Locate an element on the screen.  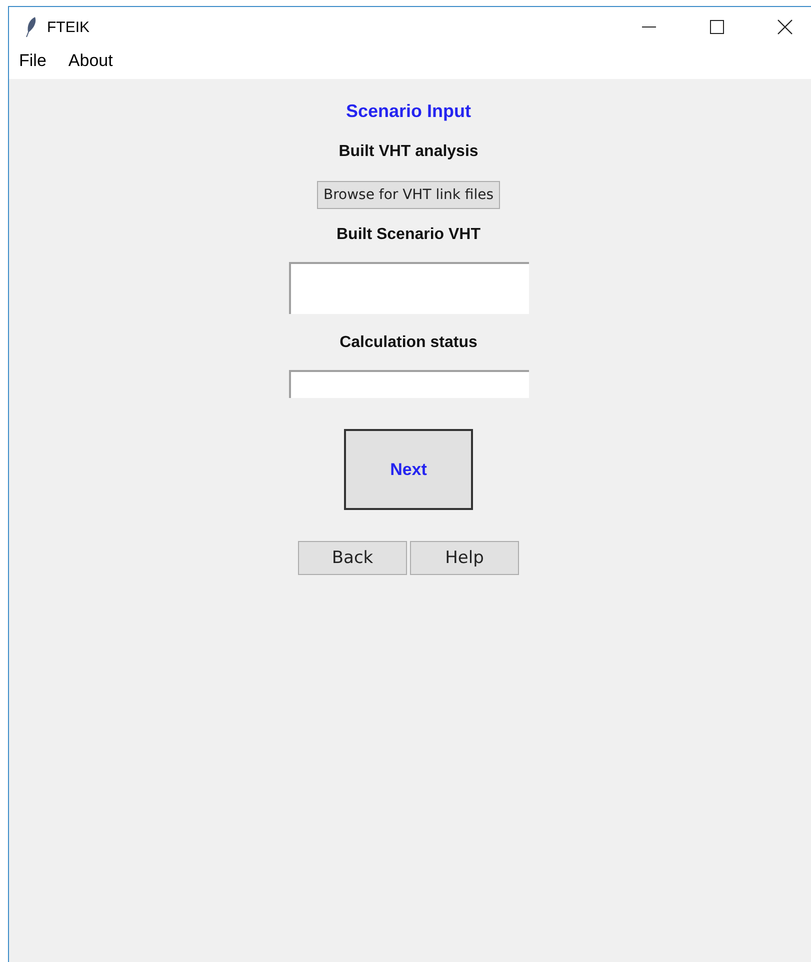
window-title: FTEIK is located at coordinates (68, 27).